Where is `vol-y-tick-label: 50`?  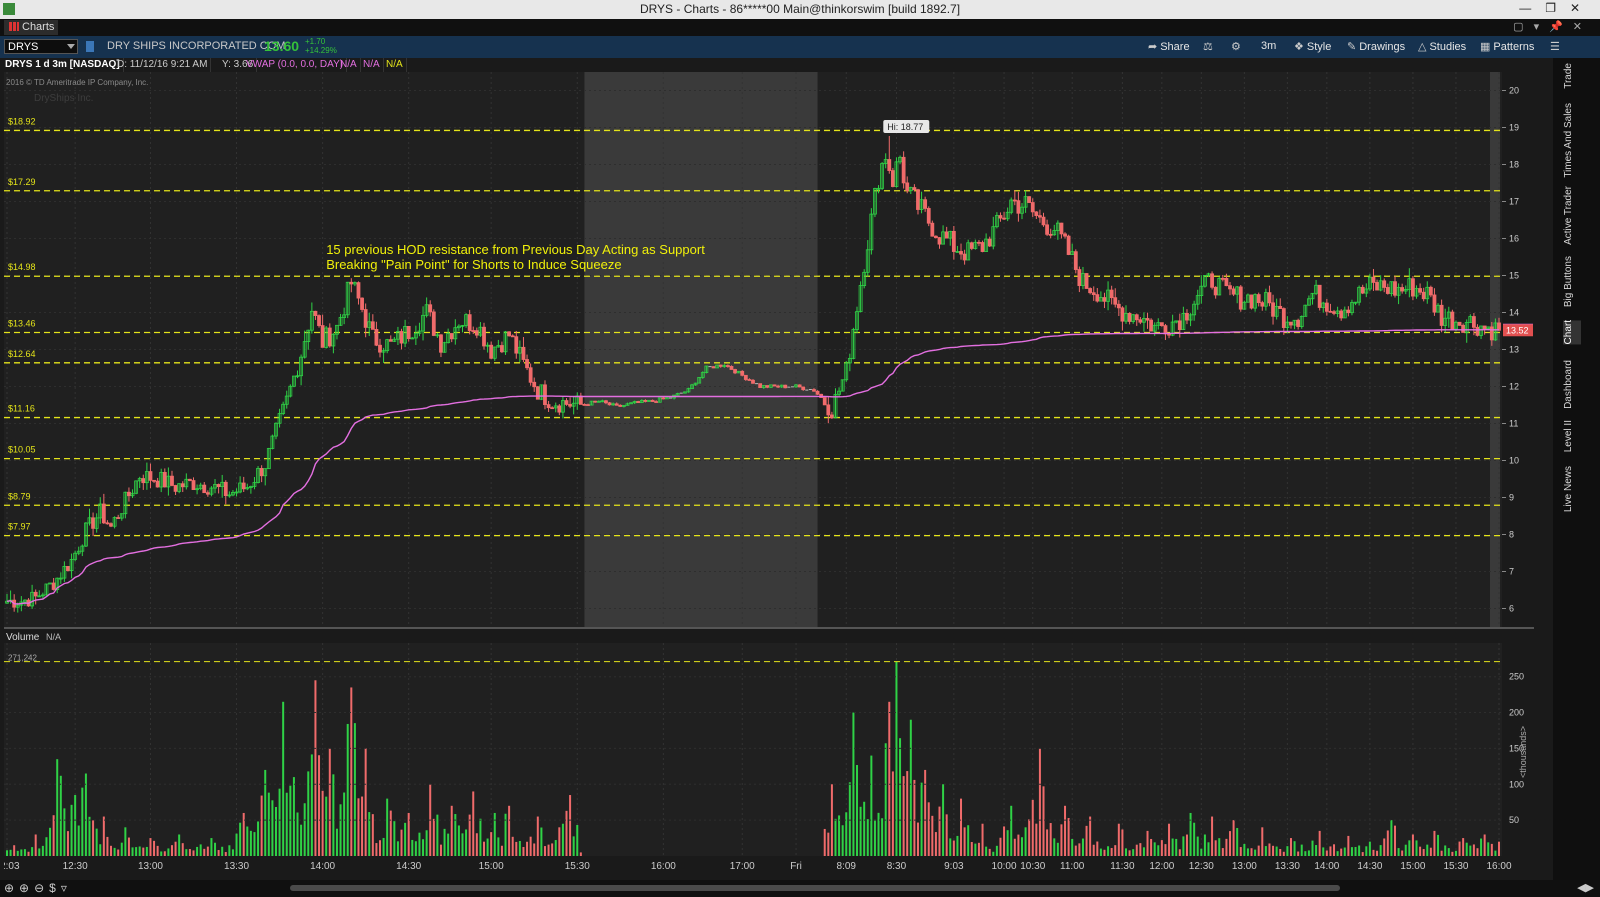 vol-y-tick-label: 50 is located at coordinates (1514, 820).